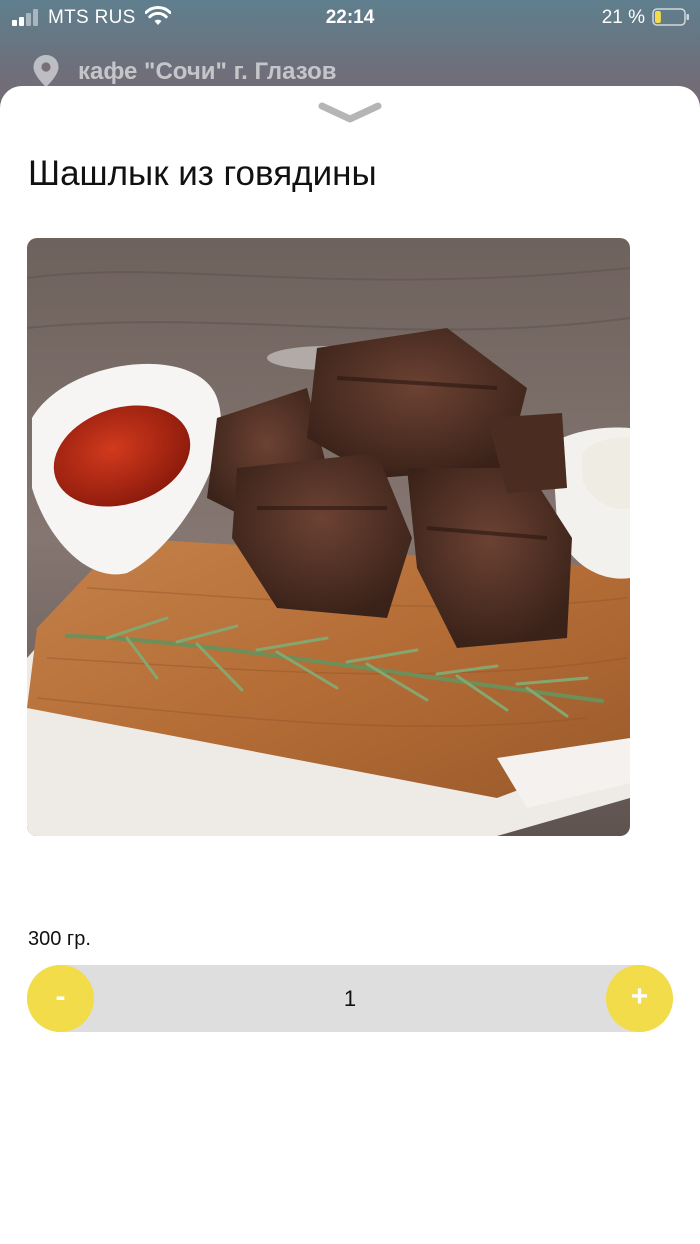  Describe the element at coordinates (639, 998) in the screenshot. I see `increase-quantity-button: +` at that location.